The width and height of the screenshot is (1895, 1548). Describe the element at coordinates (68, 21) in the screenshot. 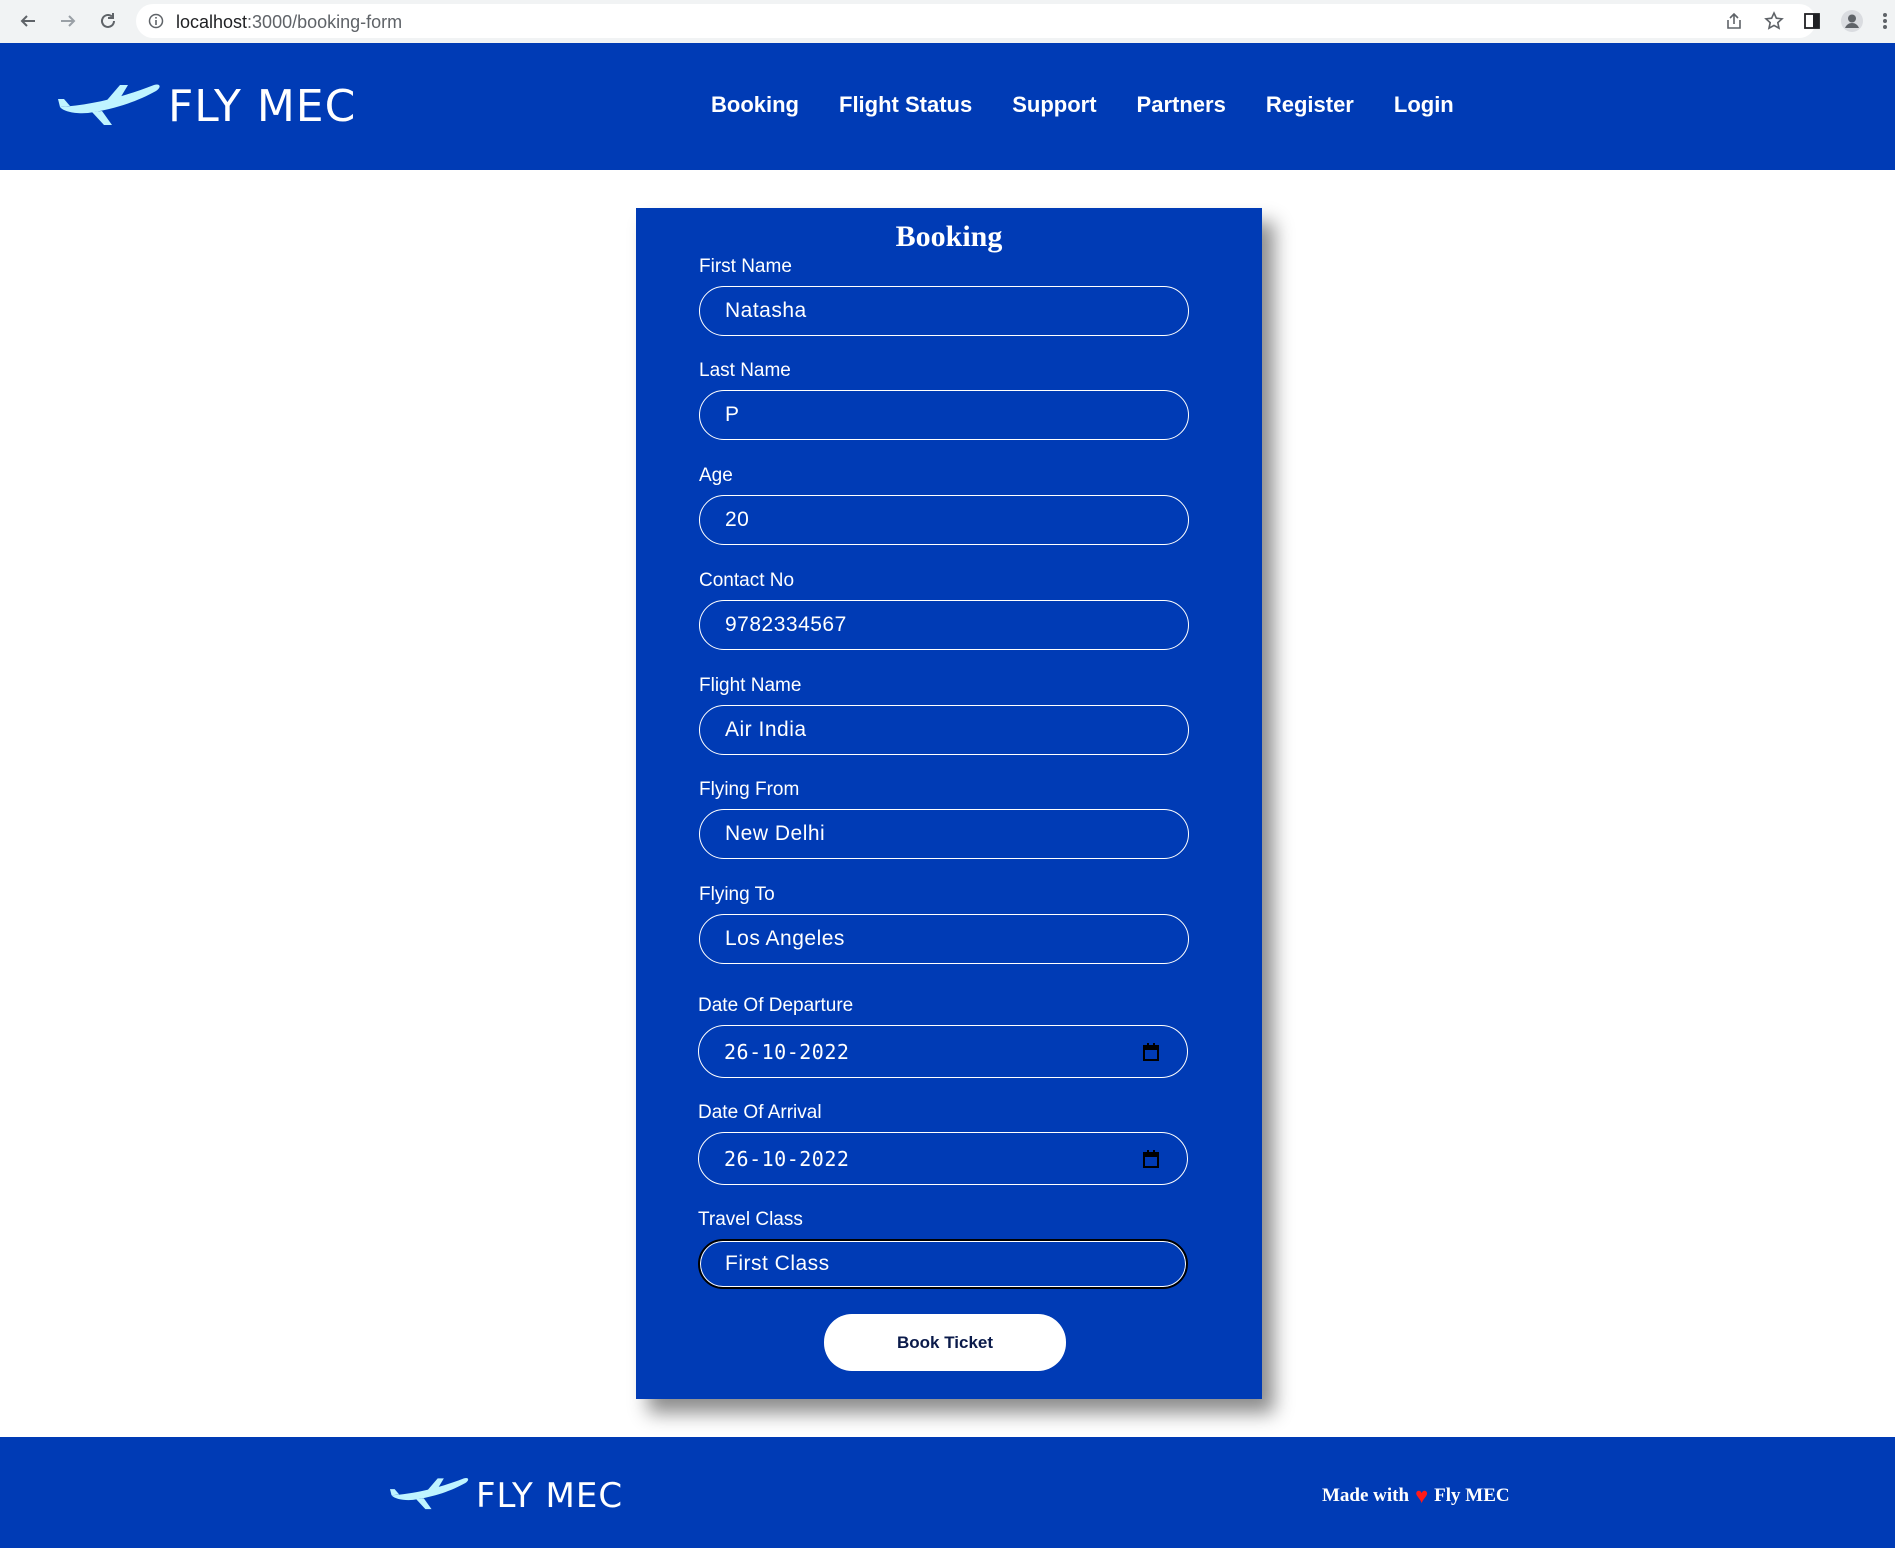

I see `forward-arrow-icon` at that location.